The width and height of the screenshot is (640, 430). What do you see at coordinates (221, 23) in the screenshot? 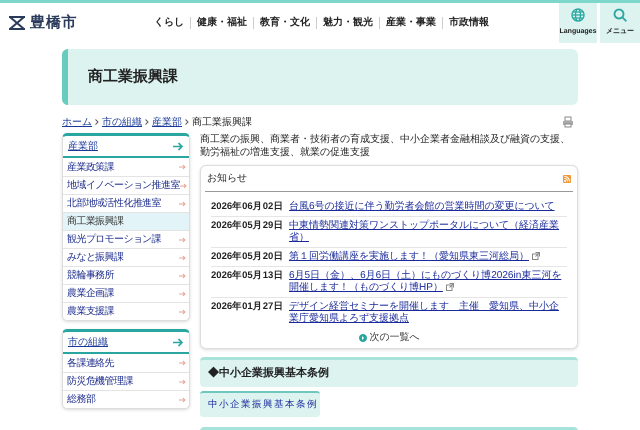
I see `nav-link: 健康・福祉` at bounding box center [221, 23].